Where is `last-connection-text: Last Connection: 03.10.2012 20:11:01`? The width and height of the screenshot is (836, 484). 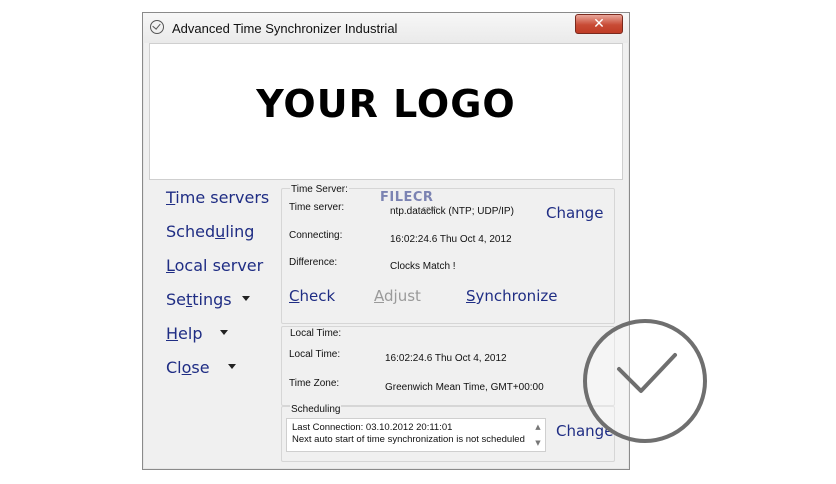 last-connection-text: Last Connection: 03.10.2012 20:11:01 is located at coordinates (372, 427).